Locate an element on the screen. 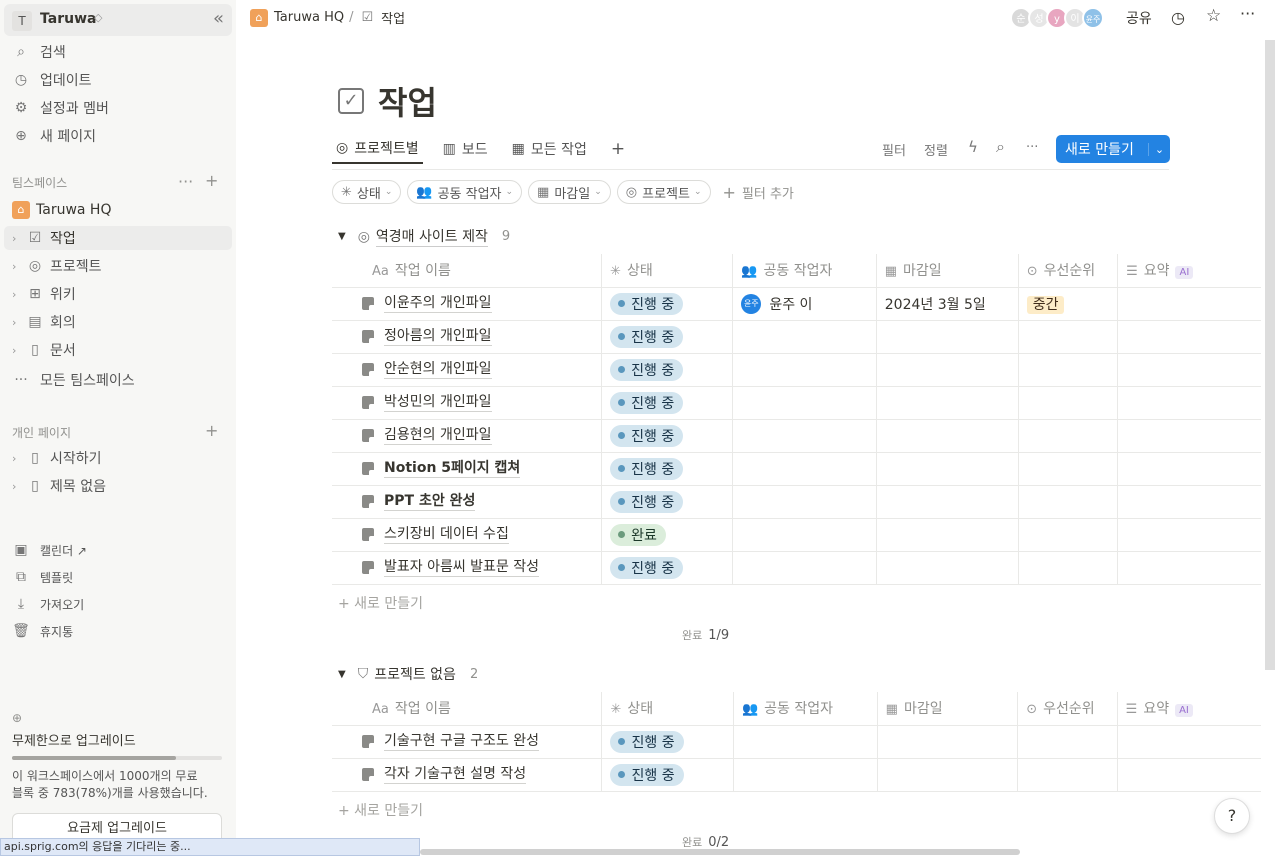  sidebar-item: ◷ 업데이트 is located at coordinates (52, 80).